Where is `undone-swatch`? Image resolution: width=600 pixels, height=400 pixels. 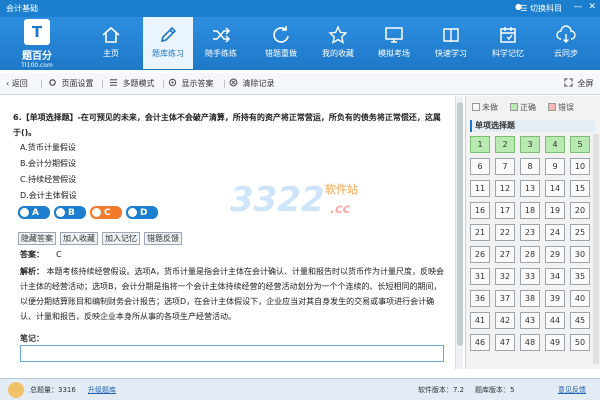
undone-swatch is located at coordinates (476, 107).